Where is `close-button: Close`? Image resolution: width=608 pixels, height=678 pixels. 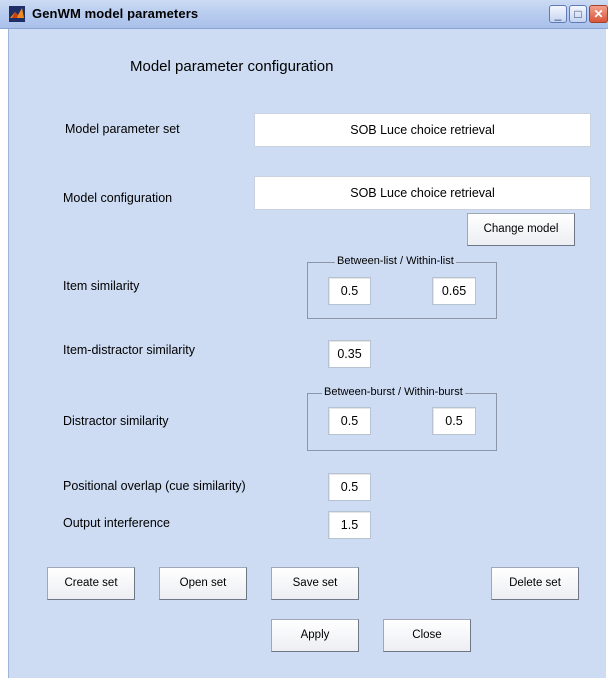 close-button: Close is located at coordinates (427, 635).